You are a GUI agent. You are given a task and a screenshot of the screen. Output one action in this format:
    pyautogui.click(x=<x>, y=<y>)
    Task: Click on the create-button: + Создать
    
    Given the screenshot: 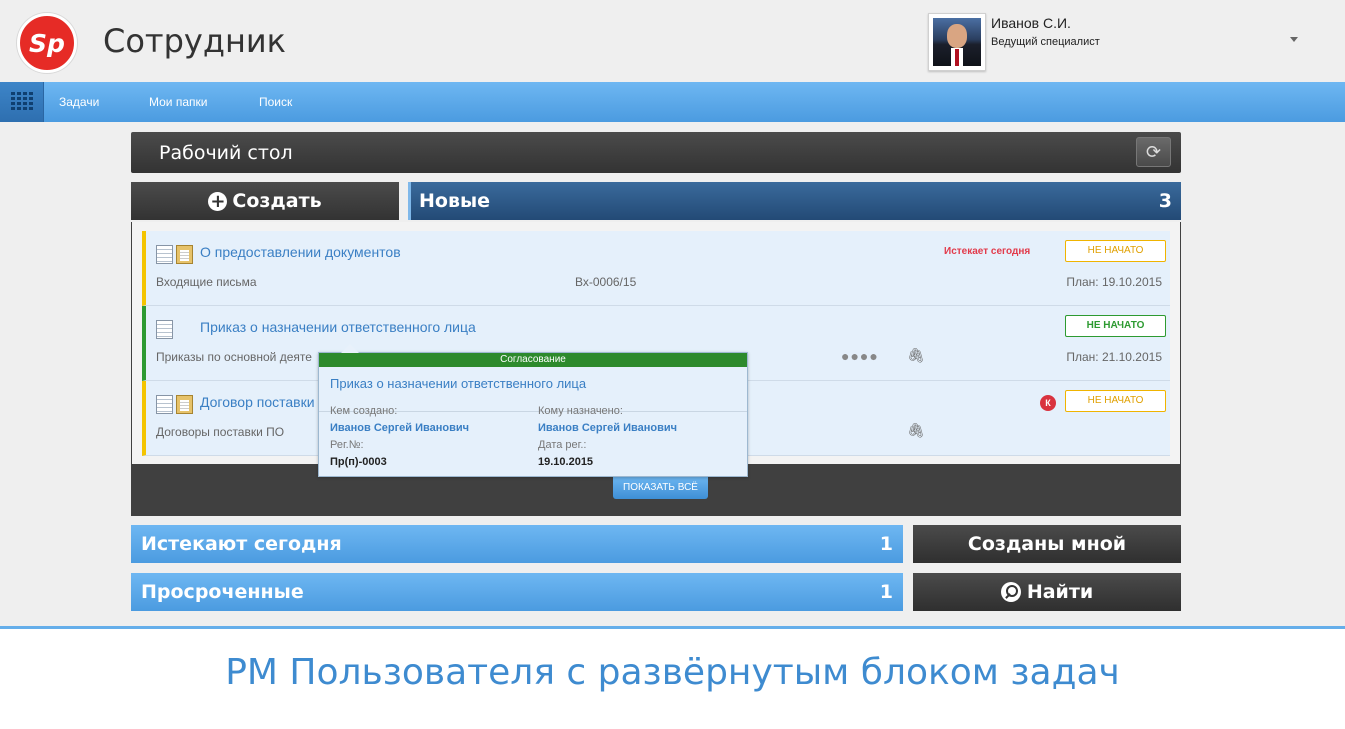 What is the action you would take?
    pyautogui.click(x=265, y=201)
    